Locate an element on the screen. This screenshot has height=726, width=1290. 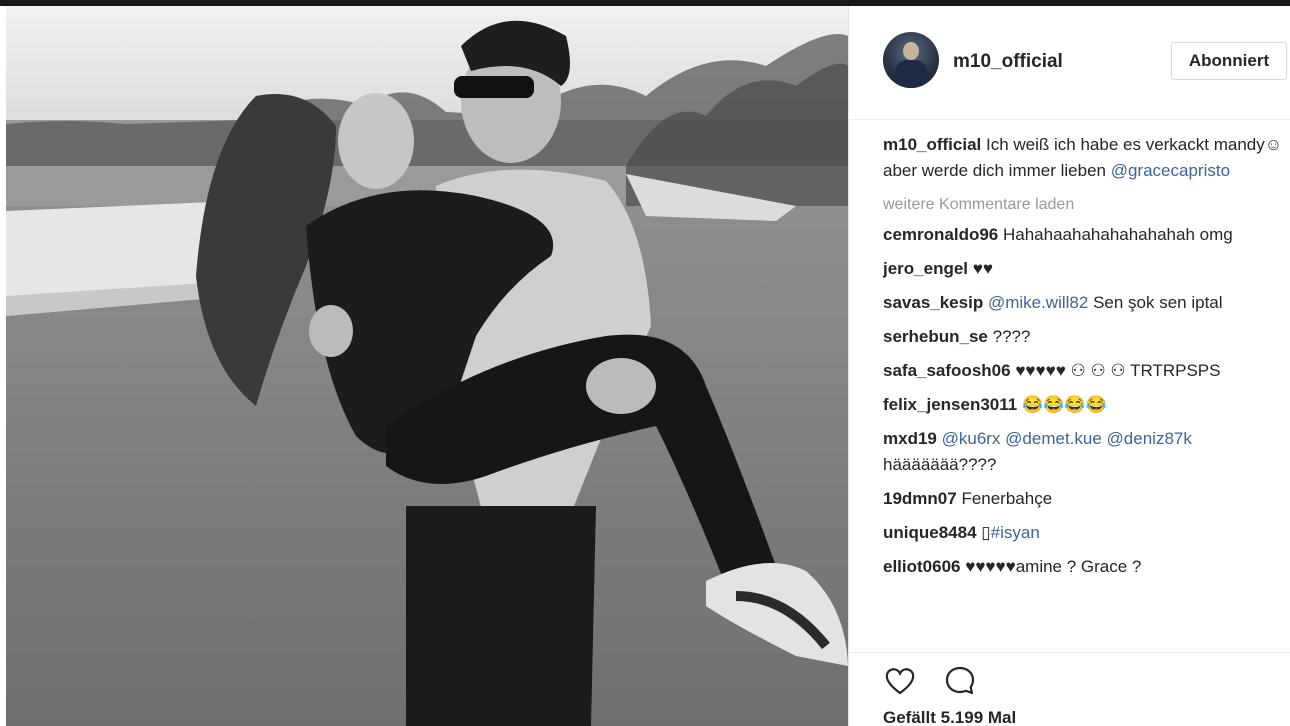
comment-username: savas_kesip is located at coordinates (933, 302).